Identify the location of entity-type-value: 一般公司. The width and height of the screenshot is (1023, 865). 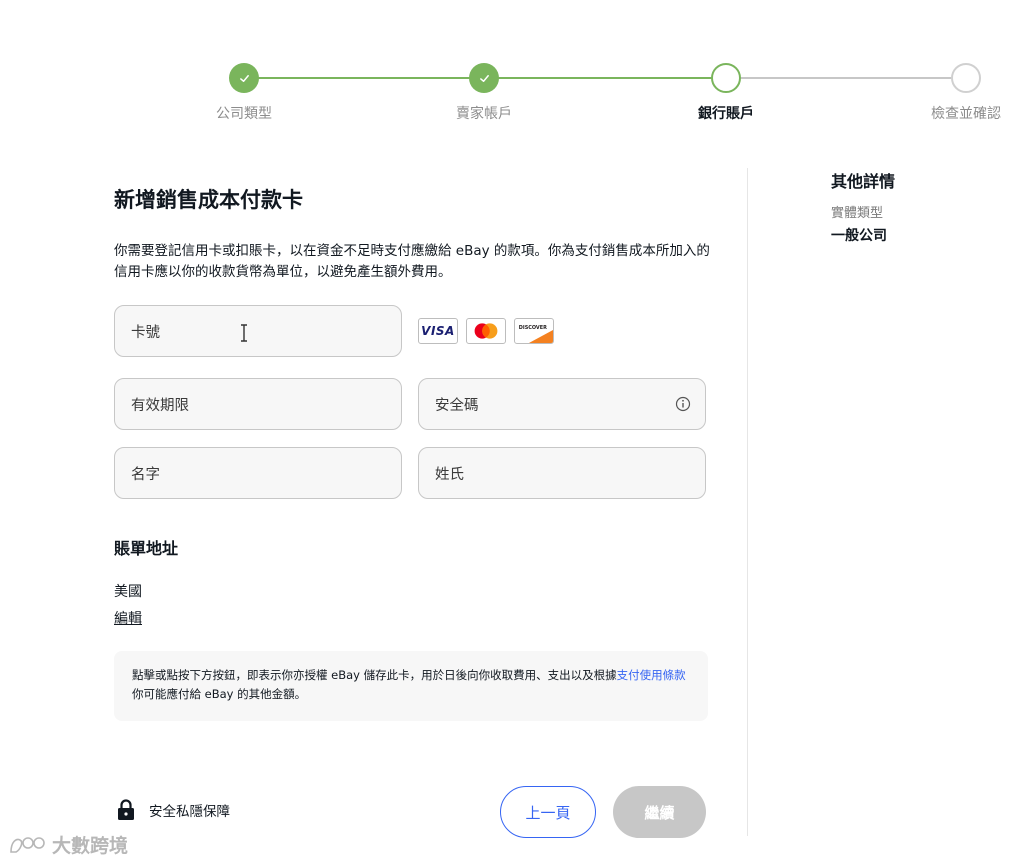
(859, 236).